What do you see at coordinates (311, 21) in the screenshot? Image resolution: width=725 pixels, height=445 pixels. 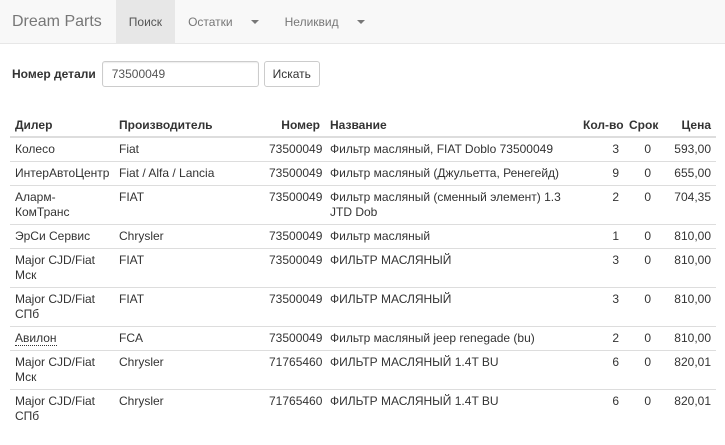 I see `nav-item-illiquid-label: Неликвид` at bounding box center [311, 21].